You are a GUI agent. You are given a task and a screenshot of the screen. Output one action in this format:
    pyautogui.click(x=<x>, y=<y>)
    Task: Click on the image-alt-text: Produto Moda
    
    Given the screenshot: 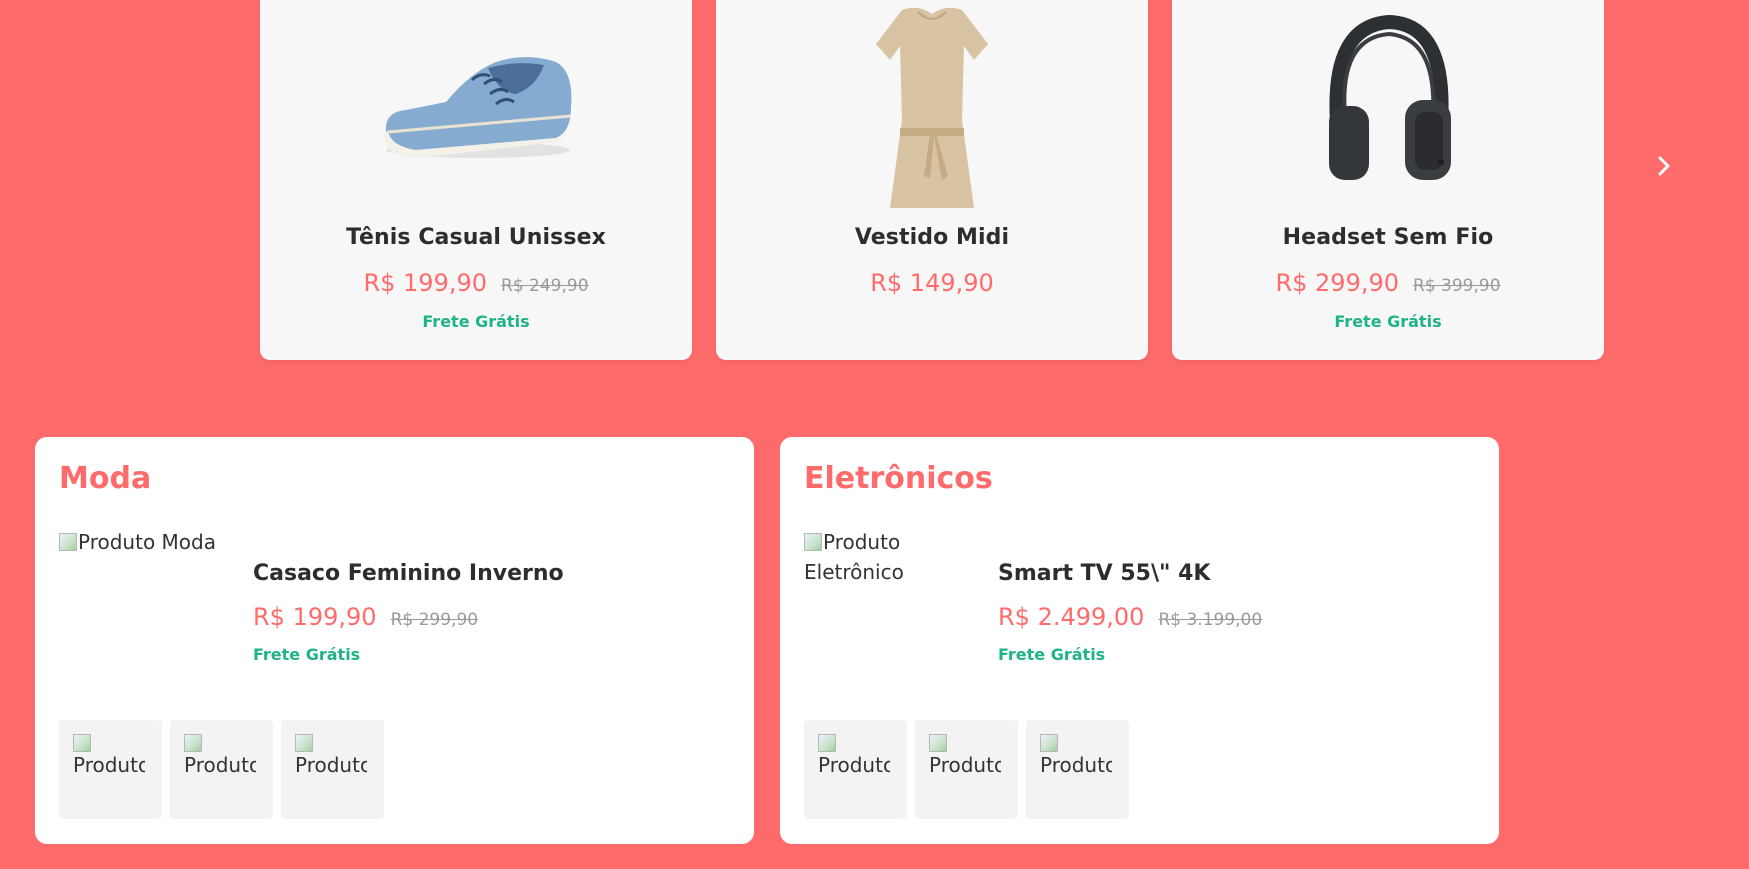 What is the action you would take?
    pyautogui.click(x=147, y=542)
    